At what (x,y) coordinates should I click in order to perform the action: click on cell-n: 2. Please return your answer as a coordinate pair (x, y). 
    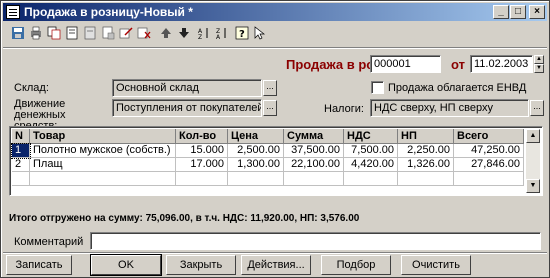
    Looking at the image, I should click on (21, 165).